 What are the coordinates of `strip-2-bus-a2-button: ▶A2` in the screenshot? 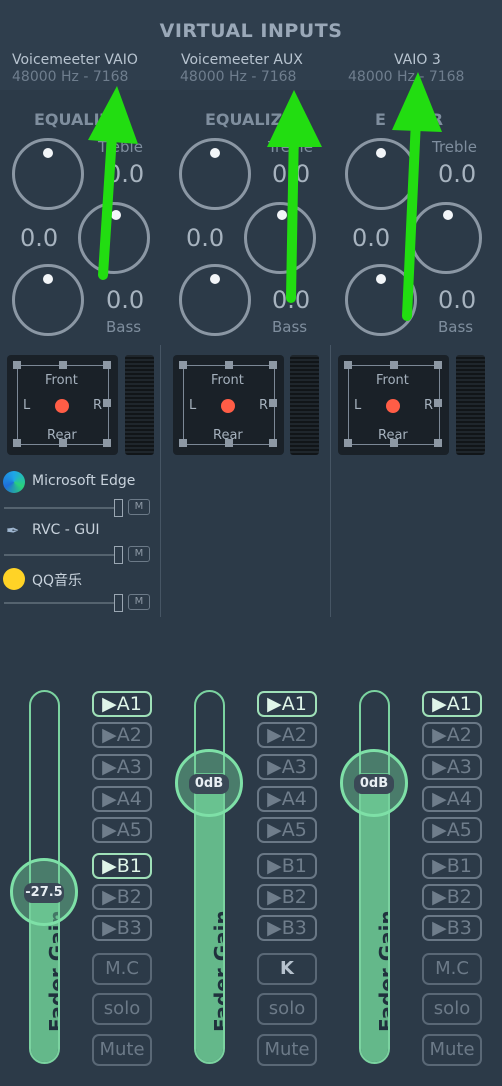 It's located at (287, 735).